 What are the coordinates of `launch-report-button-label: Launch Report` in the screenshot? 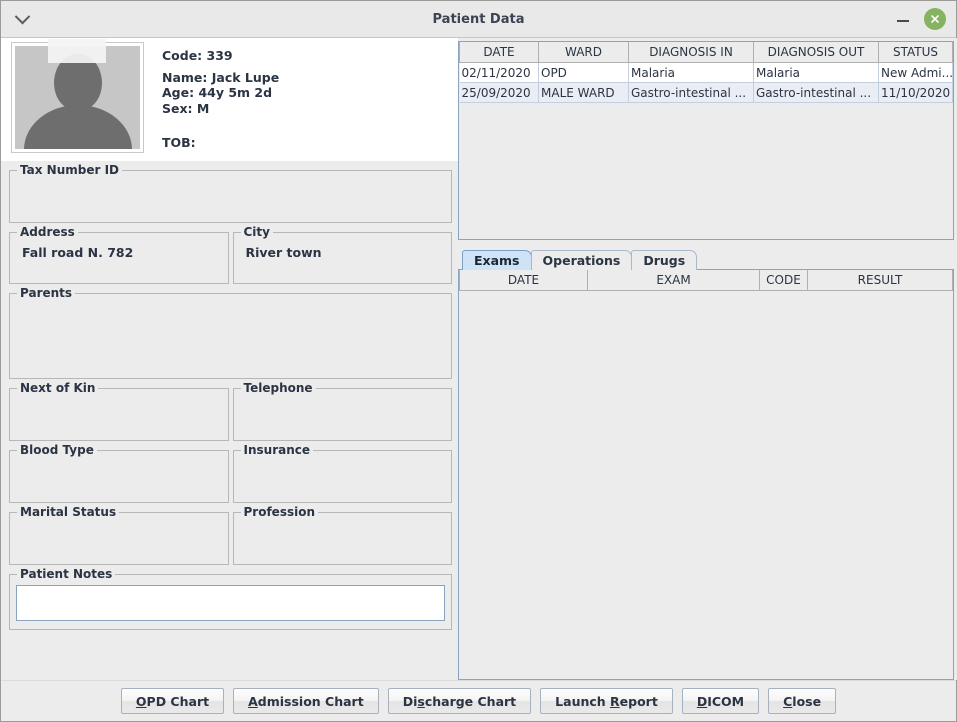 It's located at (606, 701).